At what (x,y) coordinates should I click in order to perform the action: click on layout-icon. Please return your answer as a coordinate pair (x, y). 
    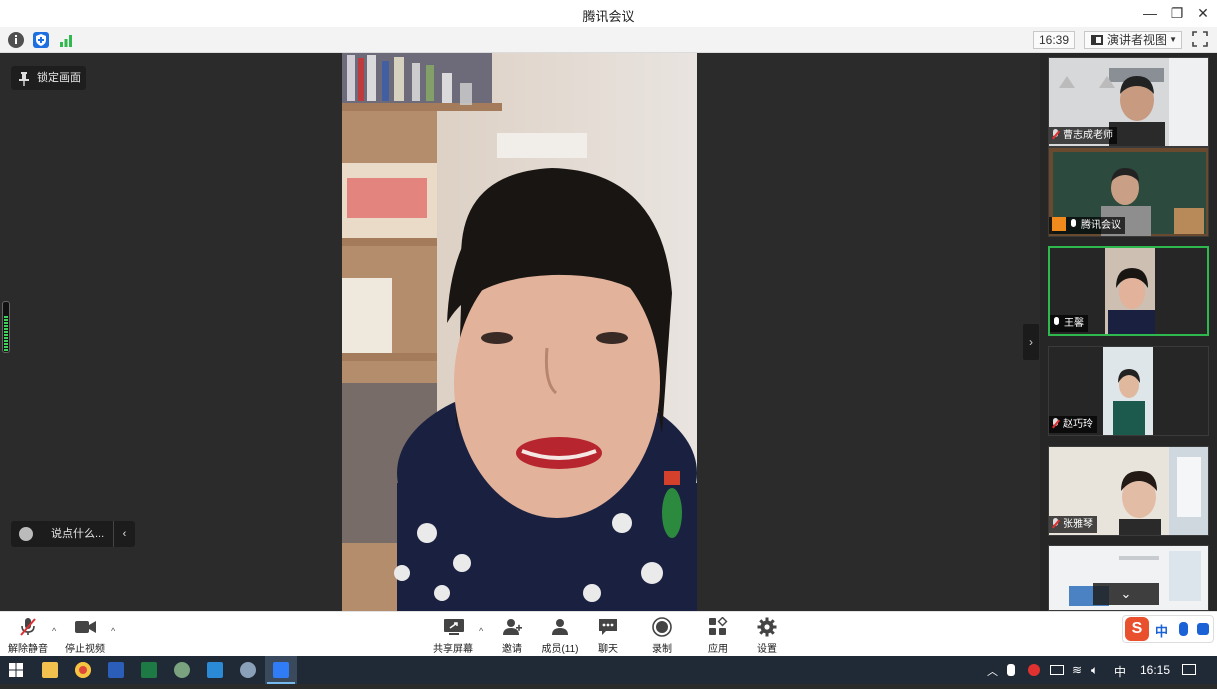
    Looking at the image, I should click on (1097, 40).